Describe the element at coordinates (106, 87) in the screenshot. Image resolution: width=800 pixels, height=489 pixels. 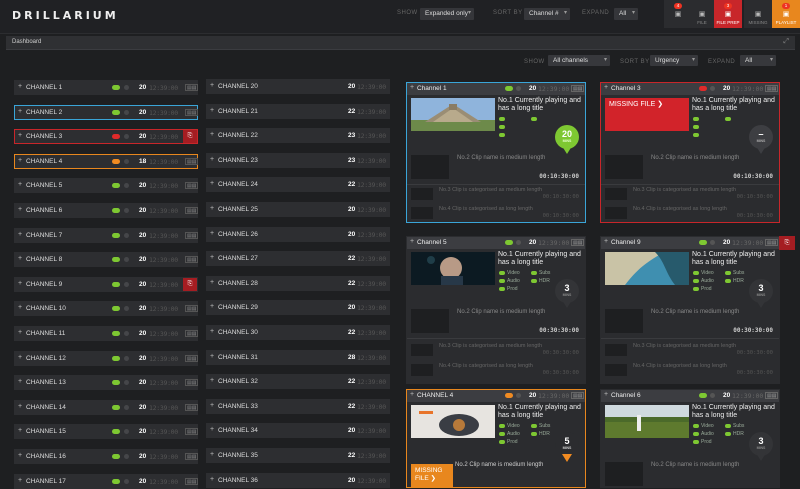
I see `channel-row: + CHANNEL 1 20 12:39:00 ▤▤` at that location.